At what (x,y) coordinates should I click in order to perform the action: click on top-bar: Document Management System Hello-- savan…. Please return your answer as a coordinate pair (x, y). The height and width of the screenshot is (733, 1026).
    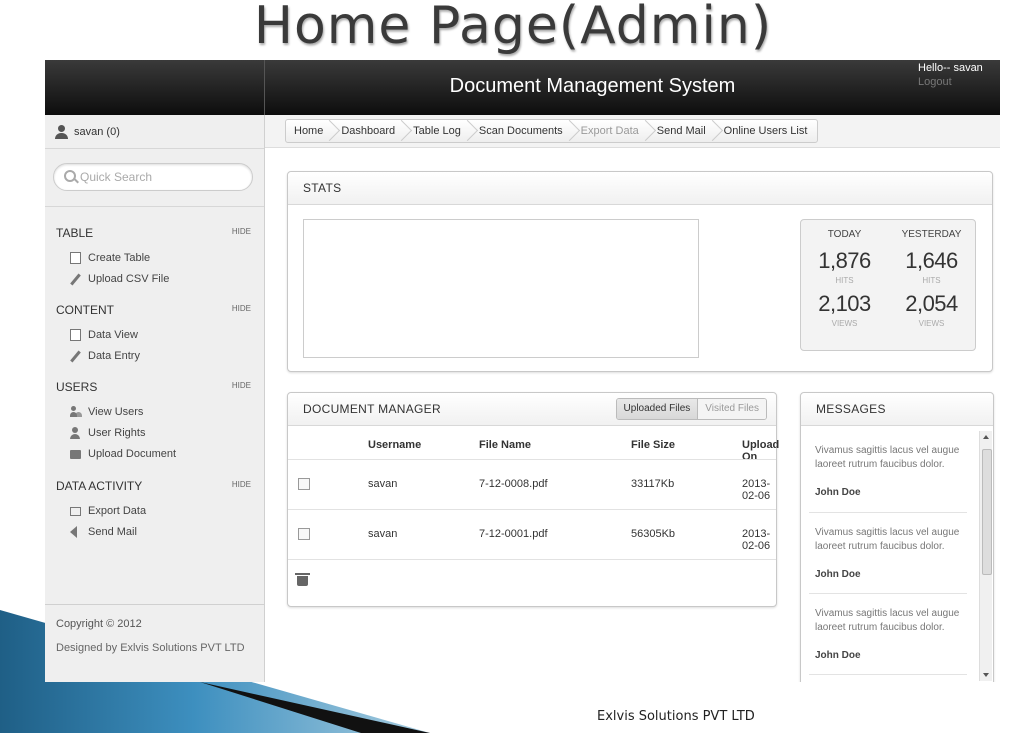
    Looking at the image, I should click on (522, 87).